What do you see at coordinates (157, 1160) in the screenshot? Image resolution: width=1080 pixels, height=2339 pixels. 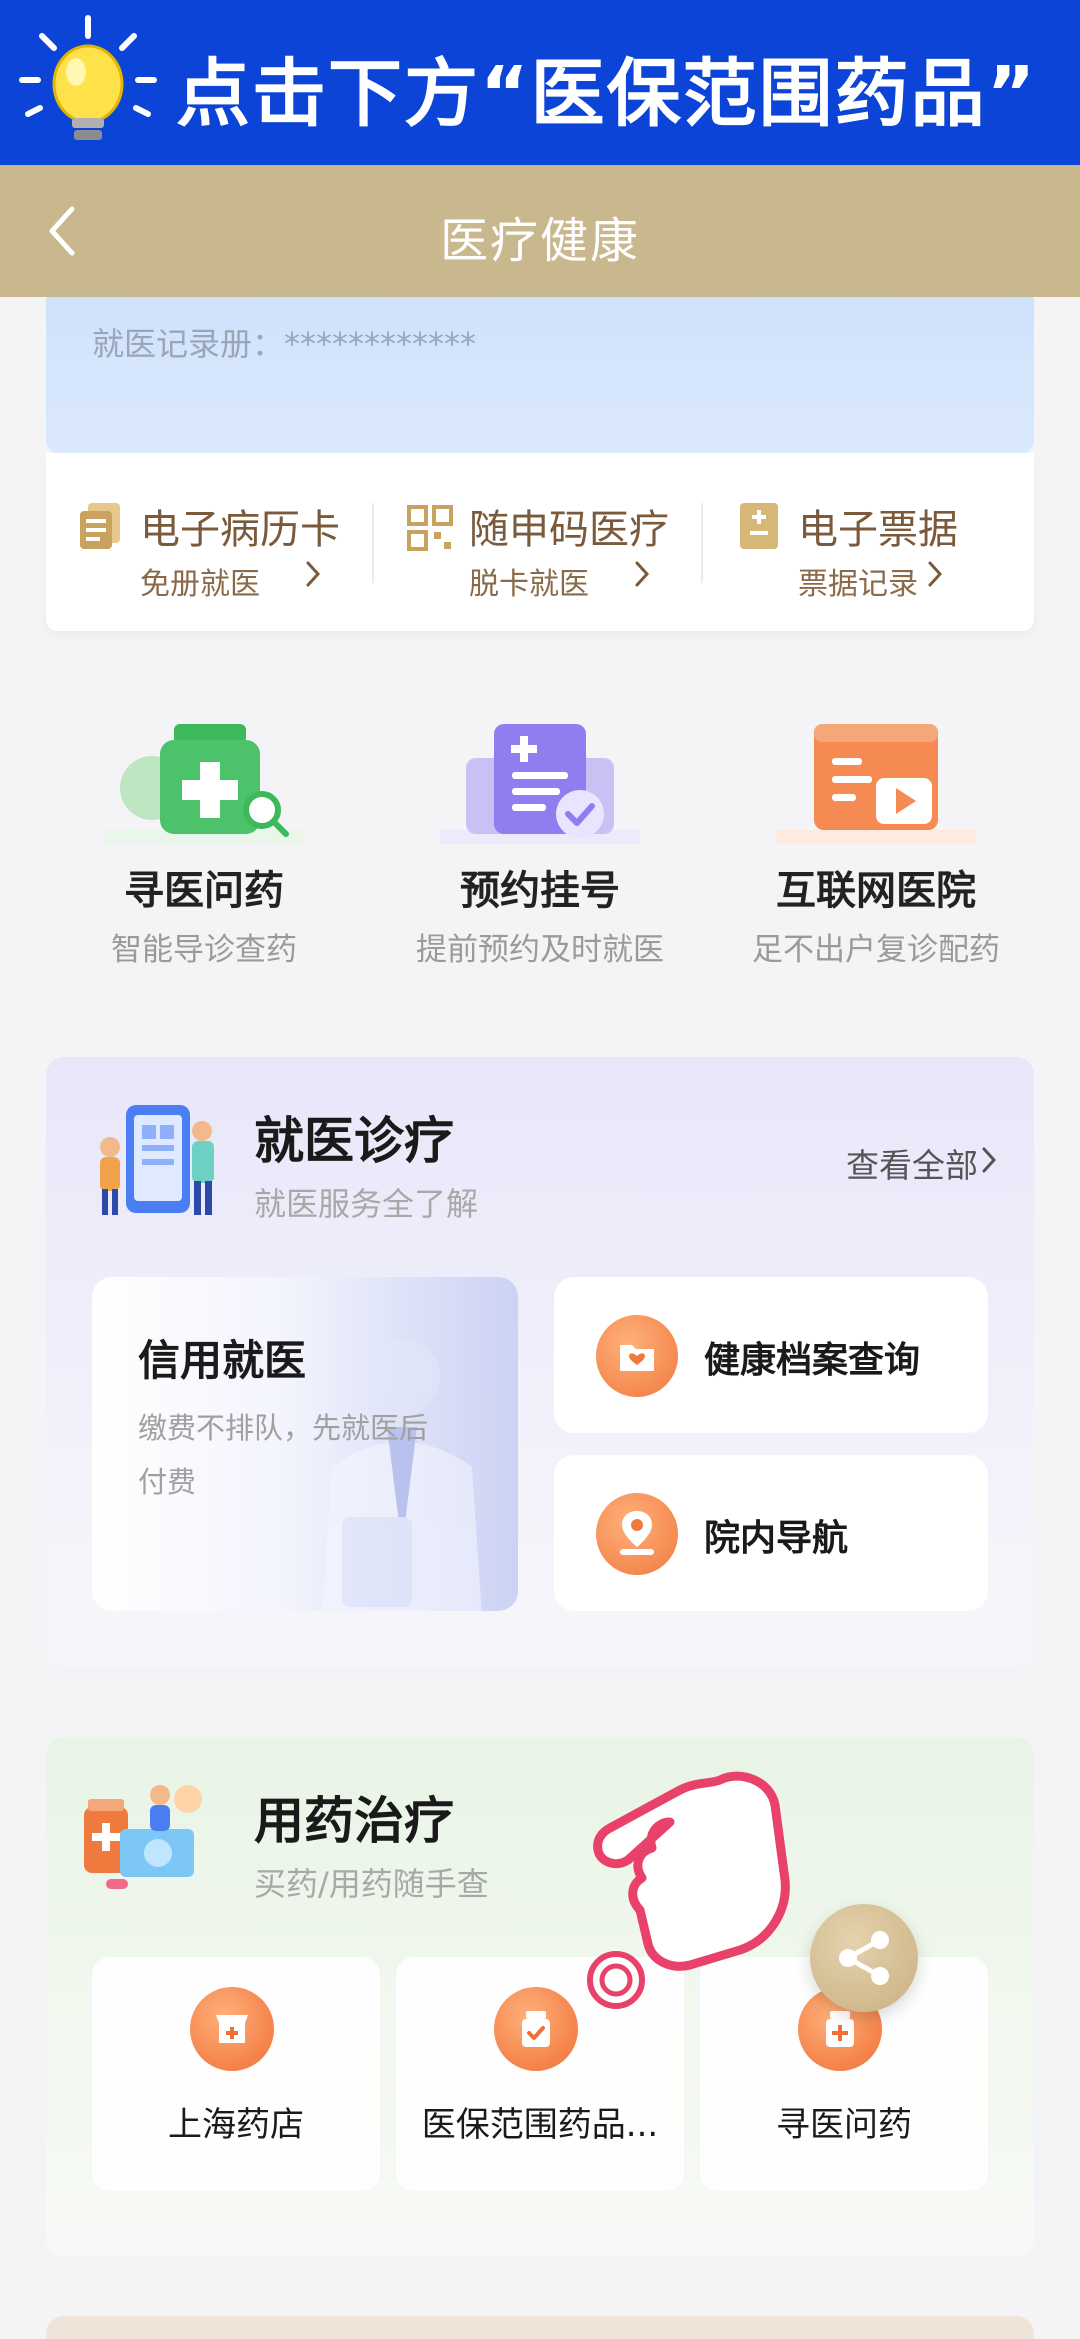 I see `clinic-illustration-icon` at bounding box center [157, 1160].